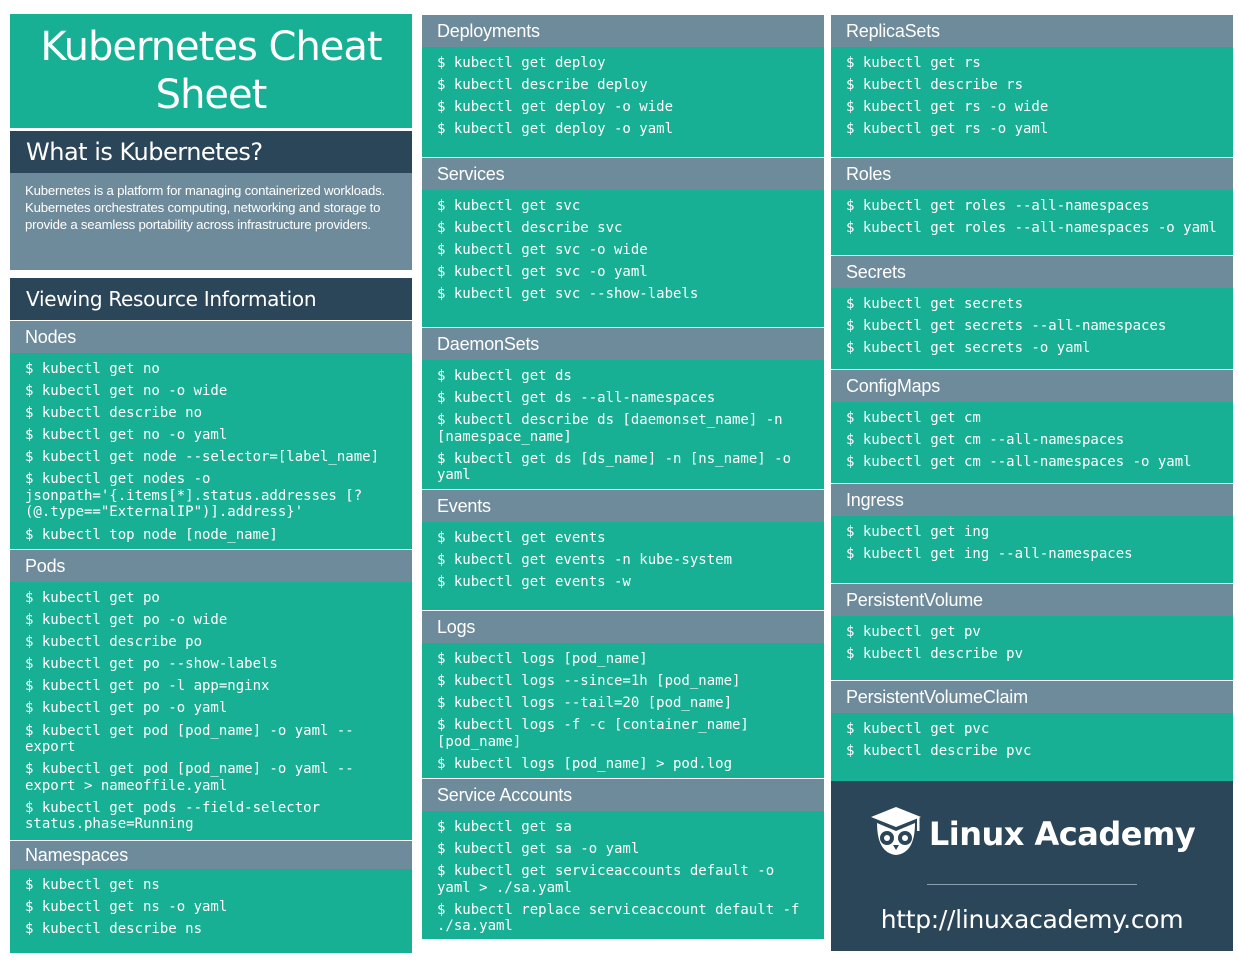 The height and width of the screenshot is (961, 1238). Describe the element at coordinates (1032, 648) in the screenshot. I see `command-list: $ kubectl get pv $ kubectl describe pv` at that location.